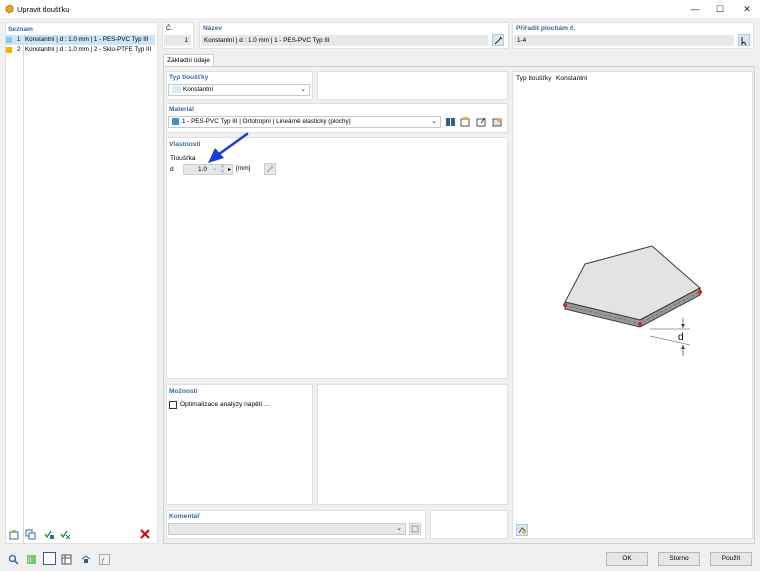 Image resolution: width=760 pixels, height=571 pixels. I want to click on list-item-number: 2, so click(19, 49).